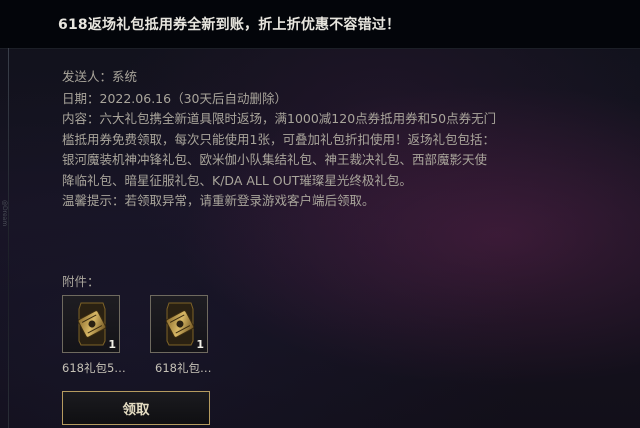 This screenshot has width=640, height=428. Describe the element at coordinates (8, 238) in the screenshot. I see `panel-edge-divider` at that location.